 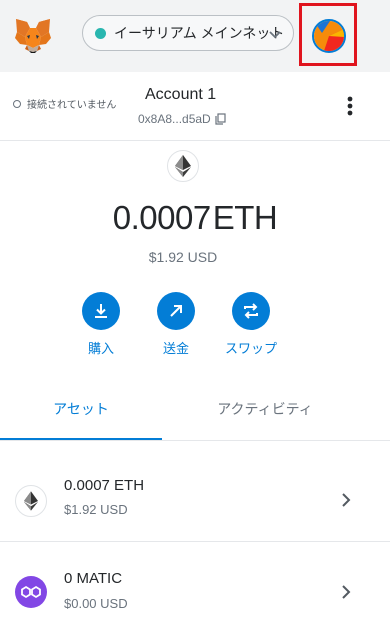 I want to click on tab-activity: アクティビティ, so click(x=265, y=412).